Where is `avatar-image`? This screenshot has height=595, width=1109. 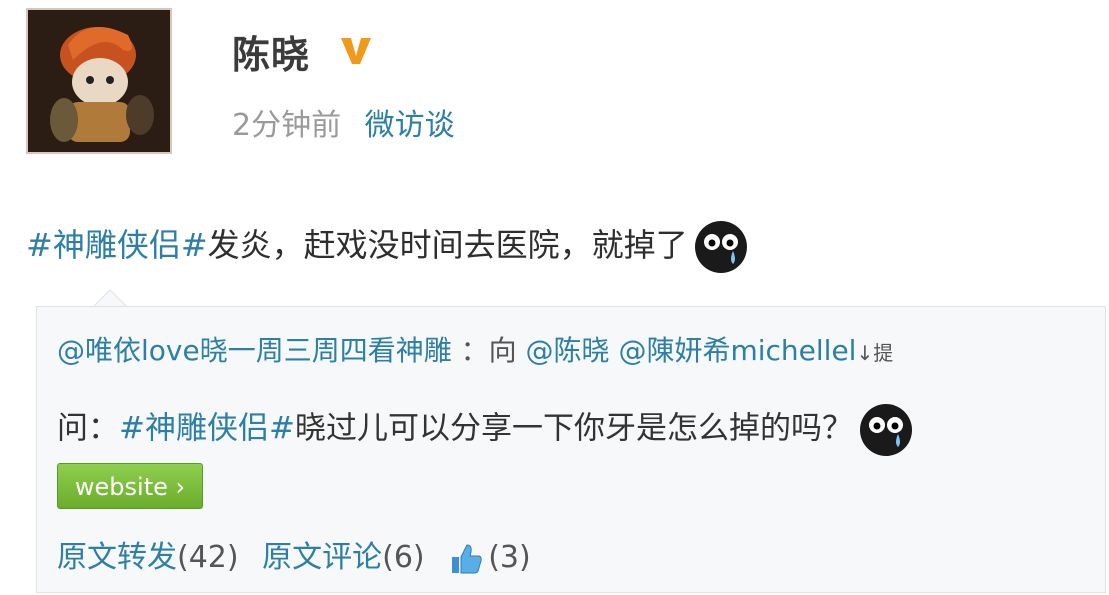
avatar-image is located at coordinates (99, 81).